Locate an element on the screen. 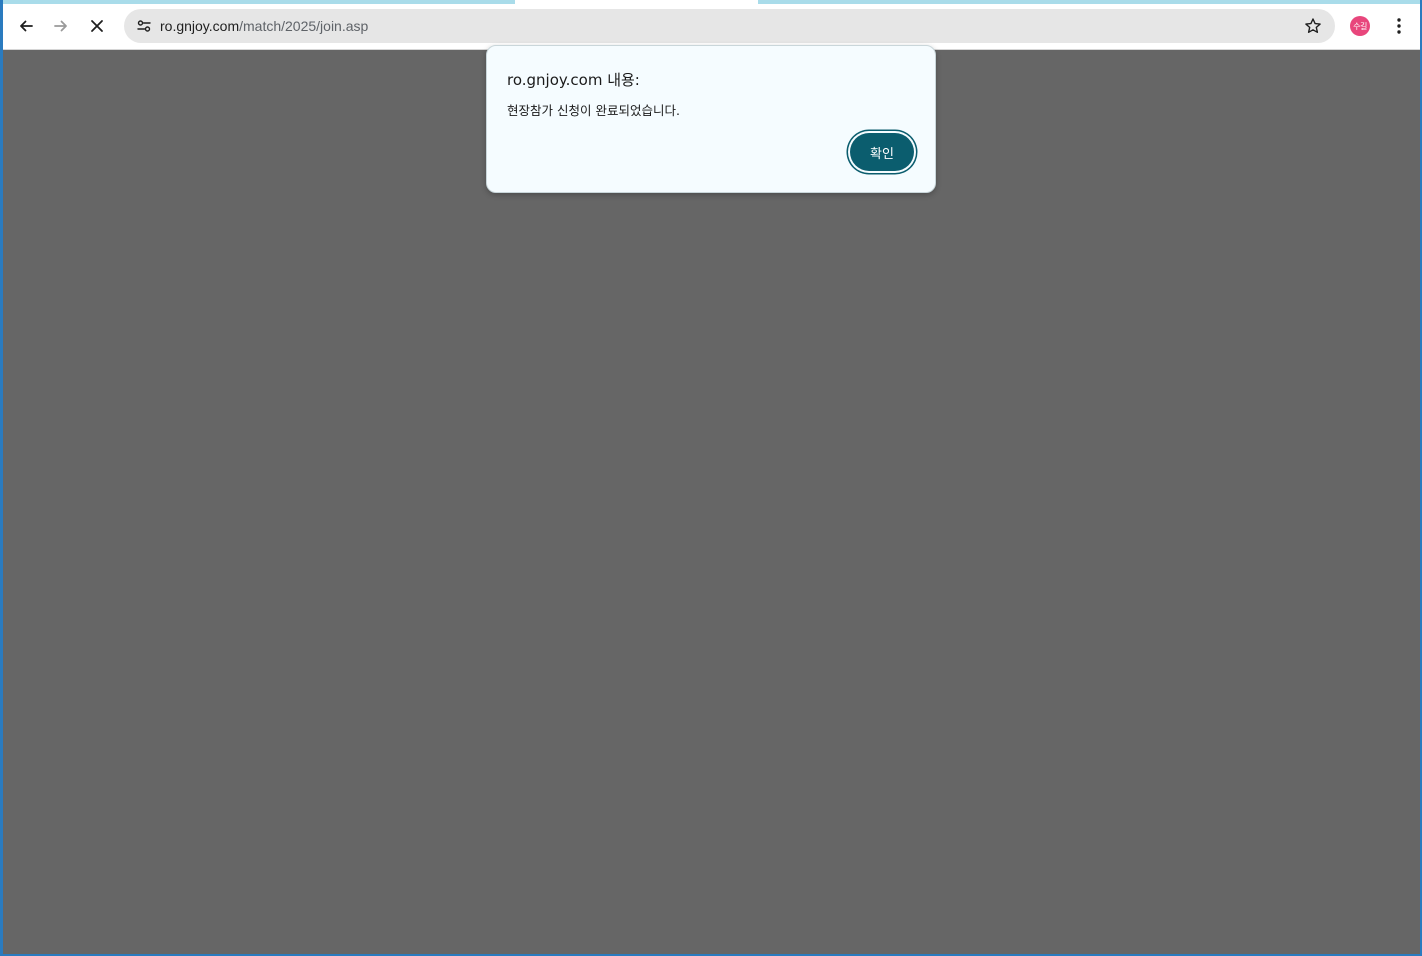 The image size is (1422, 956). browser-toolbar: ro.gnjoy.com/match/2025/join.asp 수길 is located at coordinates (711, 27).